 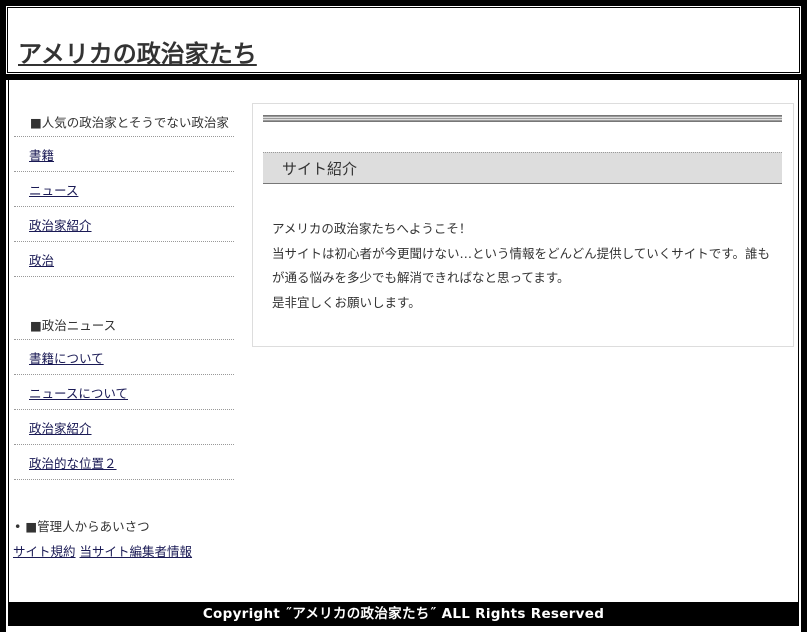 What do you see at coordinates (53, 190) in the screenshot?
I see `sidebar-link-news: ニュース` at bounding box center [53, 190].